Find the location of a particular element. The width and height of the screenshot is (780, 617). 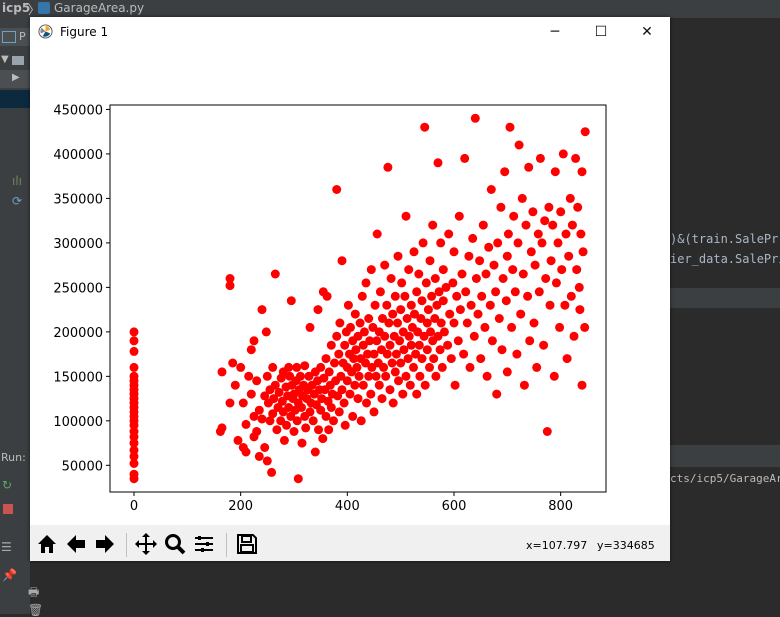

subplots-icon is located at coordinates (204, 544).